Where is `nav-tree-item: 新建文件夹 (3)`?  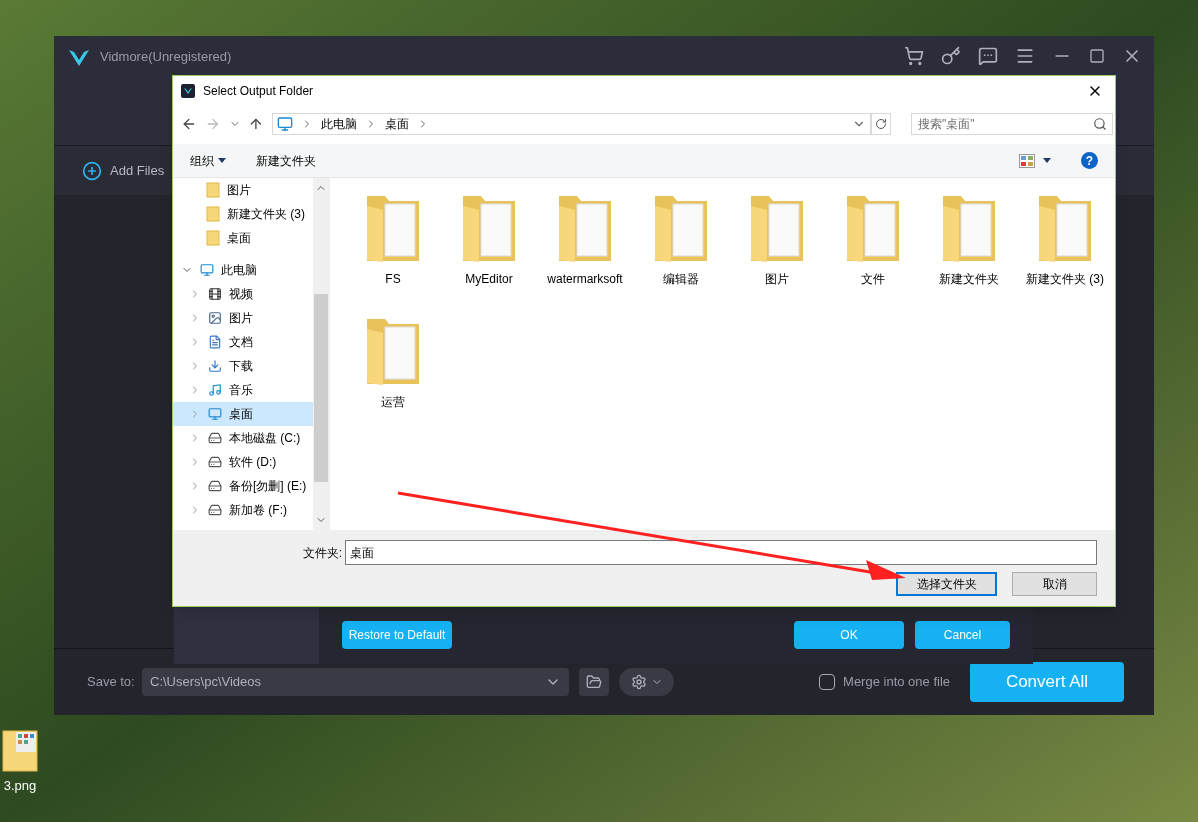 nav-tree-item: 新建文件夹 (3) is located at coordinates (243, 214).